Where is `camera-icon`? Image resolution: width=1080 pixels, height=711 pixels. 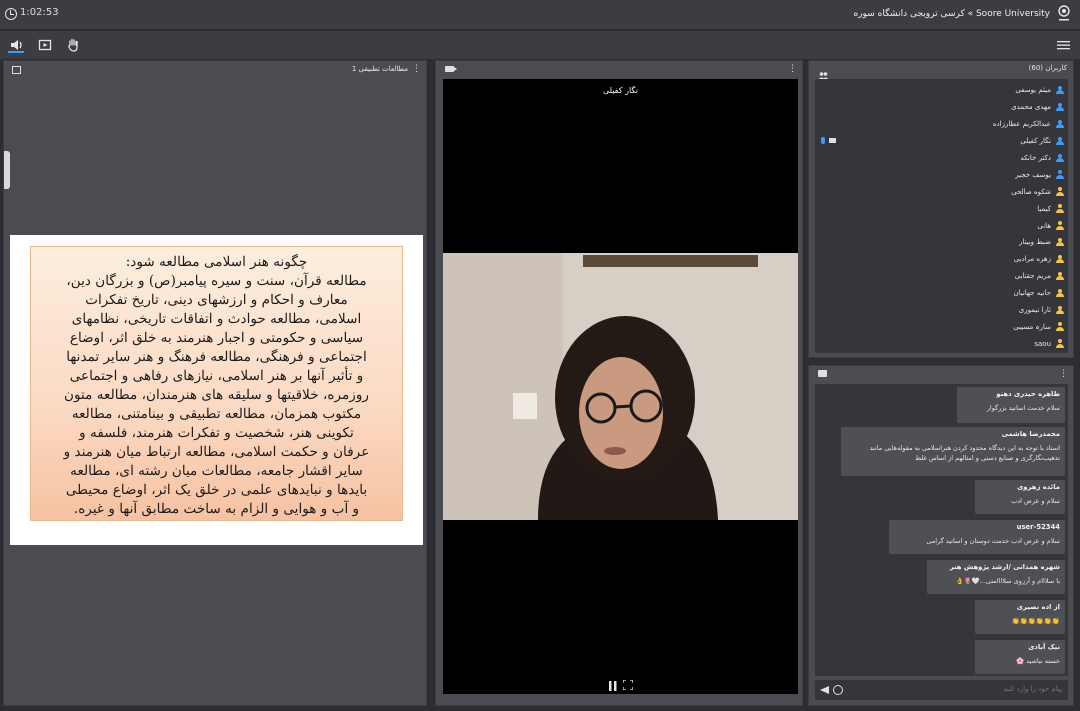 camera-icon is located at coordinates (451, 69).